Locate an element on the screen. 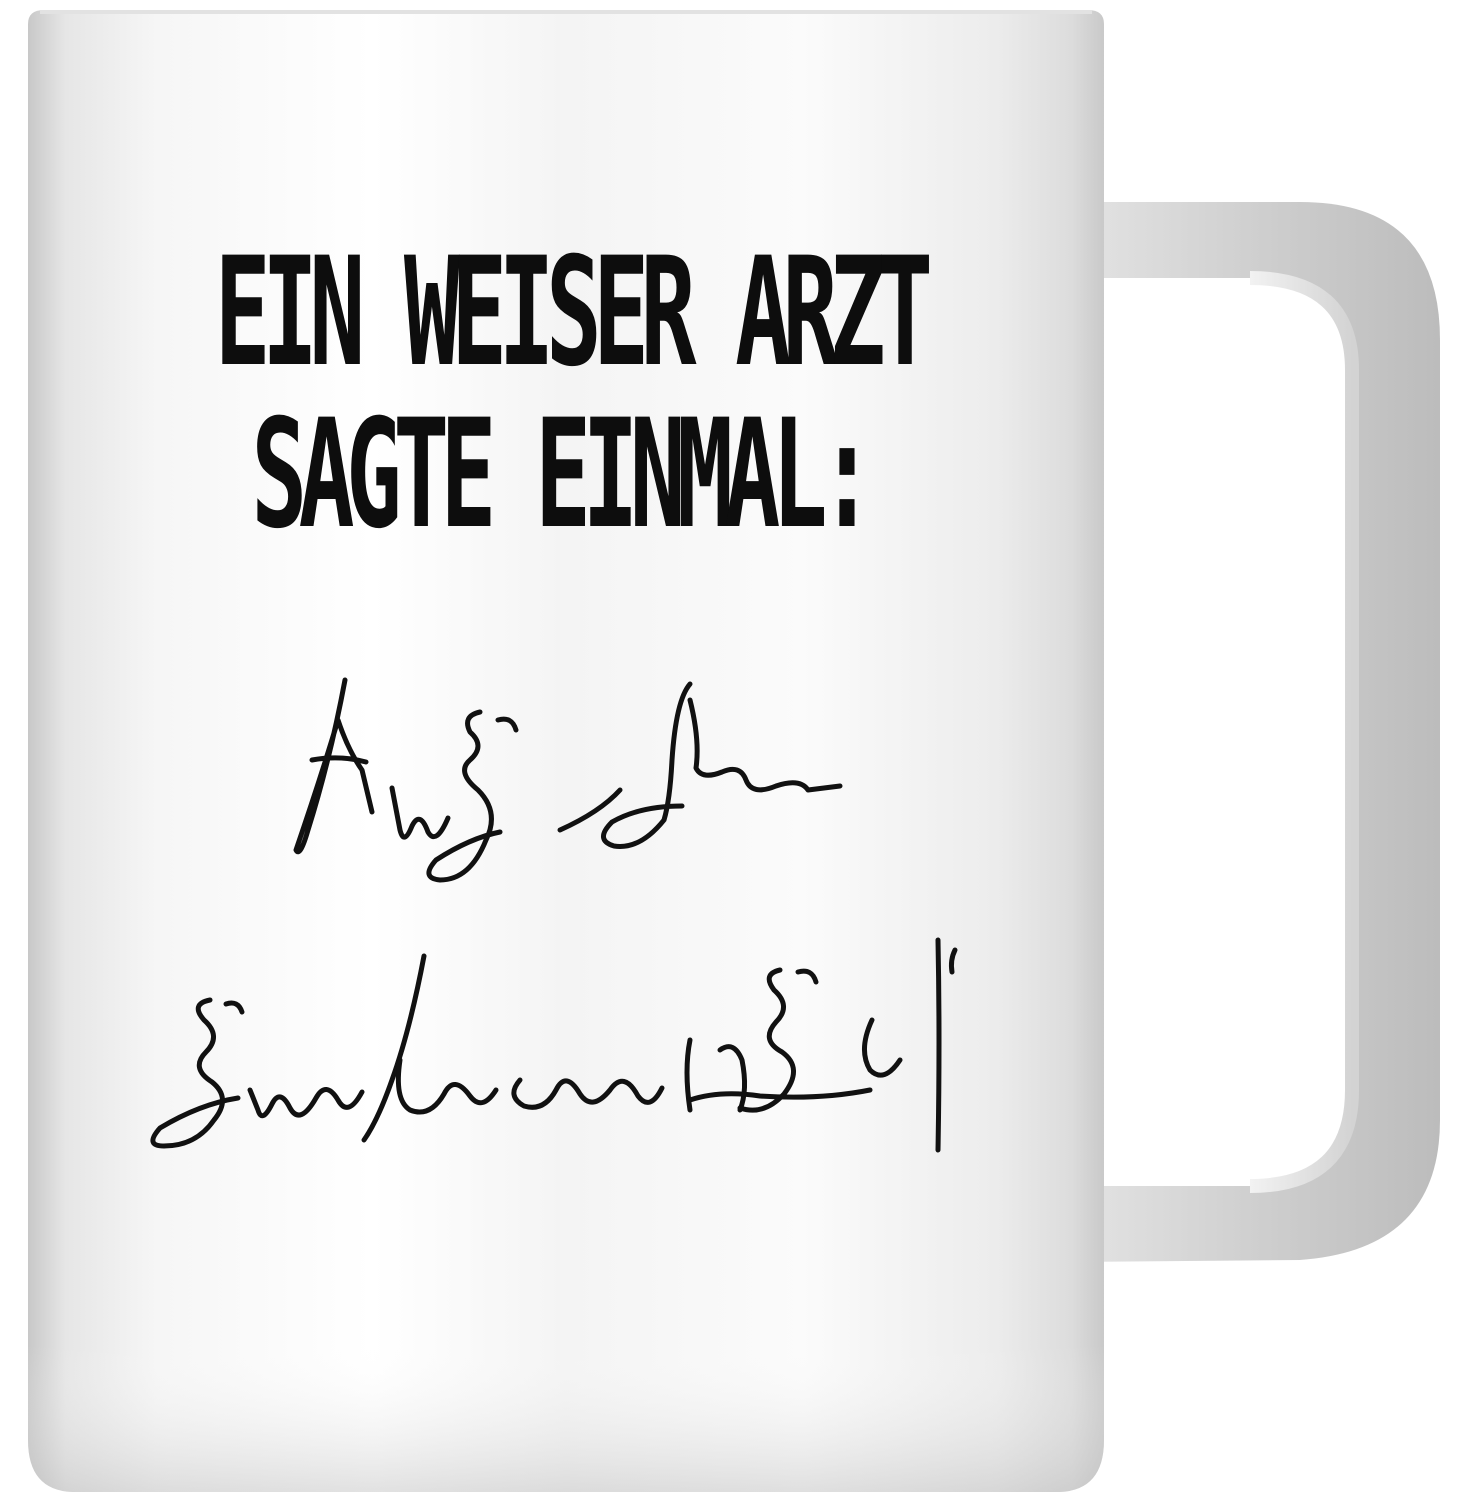  slogan-line-2: SAGTE EINMAL: is located at coordinates (563, 475).